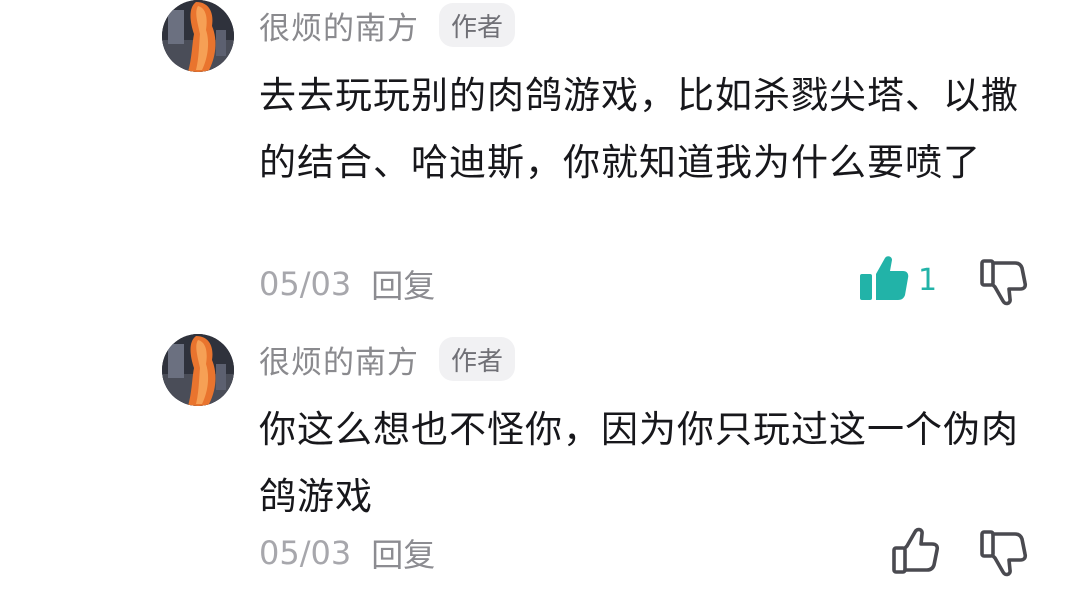 The height and width of the screenshot is (605, 1080). Describe the element at coordinates (639, 129) in the screenshot. I see `comment-text: 去去玩玩别的肉鸽游戏，比如杀戮尖塔、以撒的结合、哈迪斯，你就知道我为什么要喷了` at that location.